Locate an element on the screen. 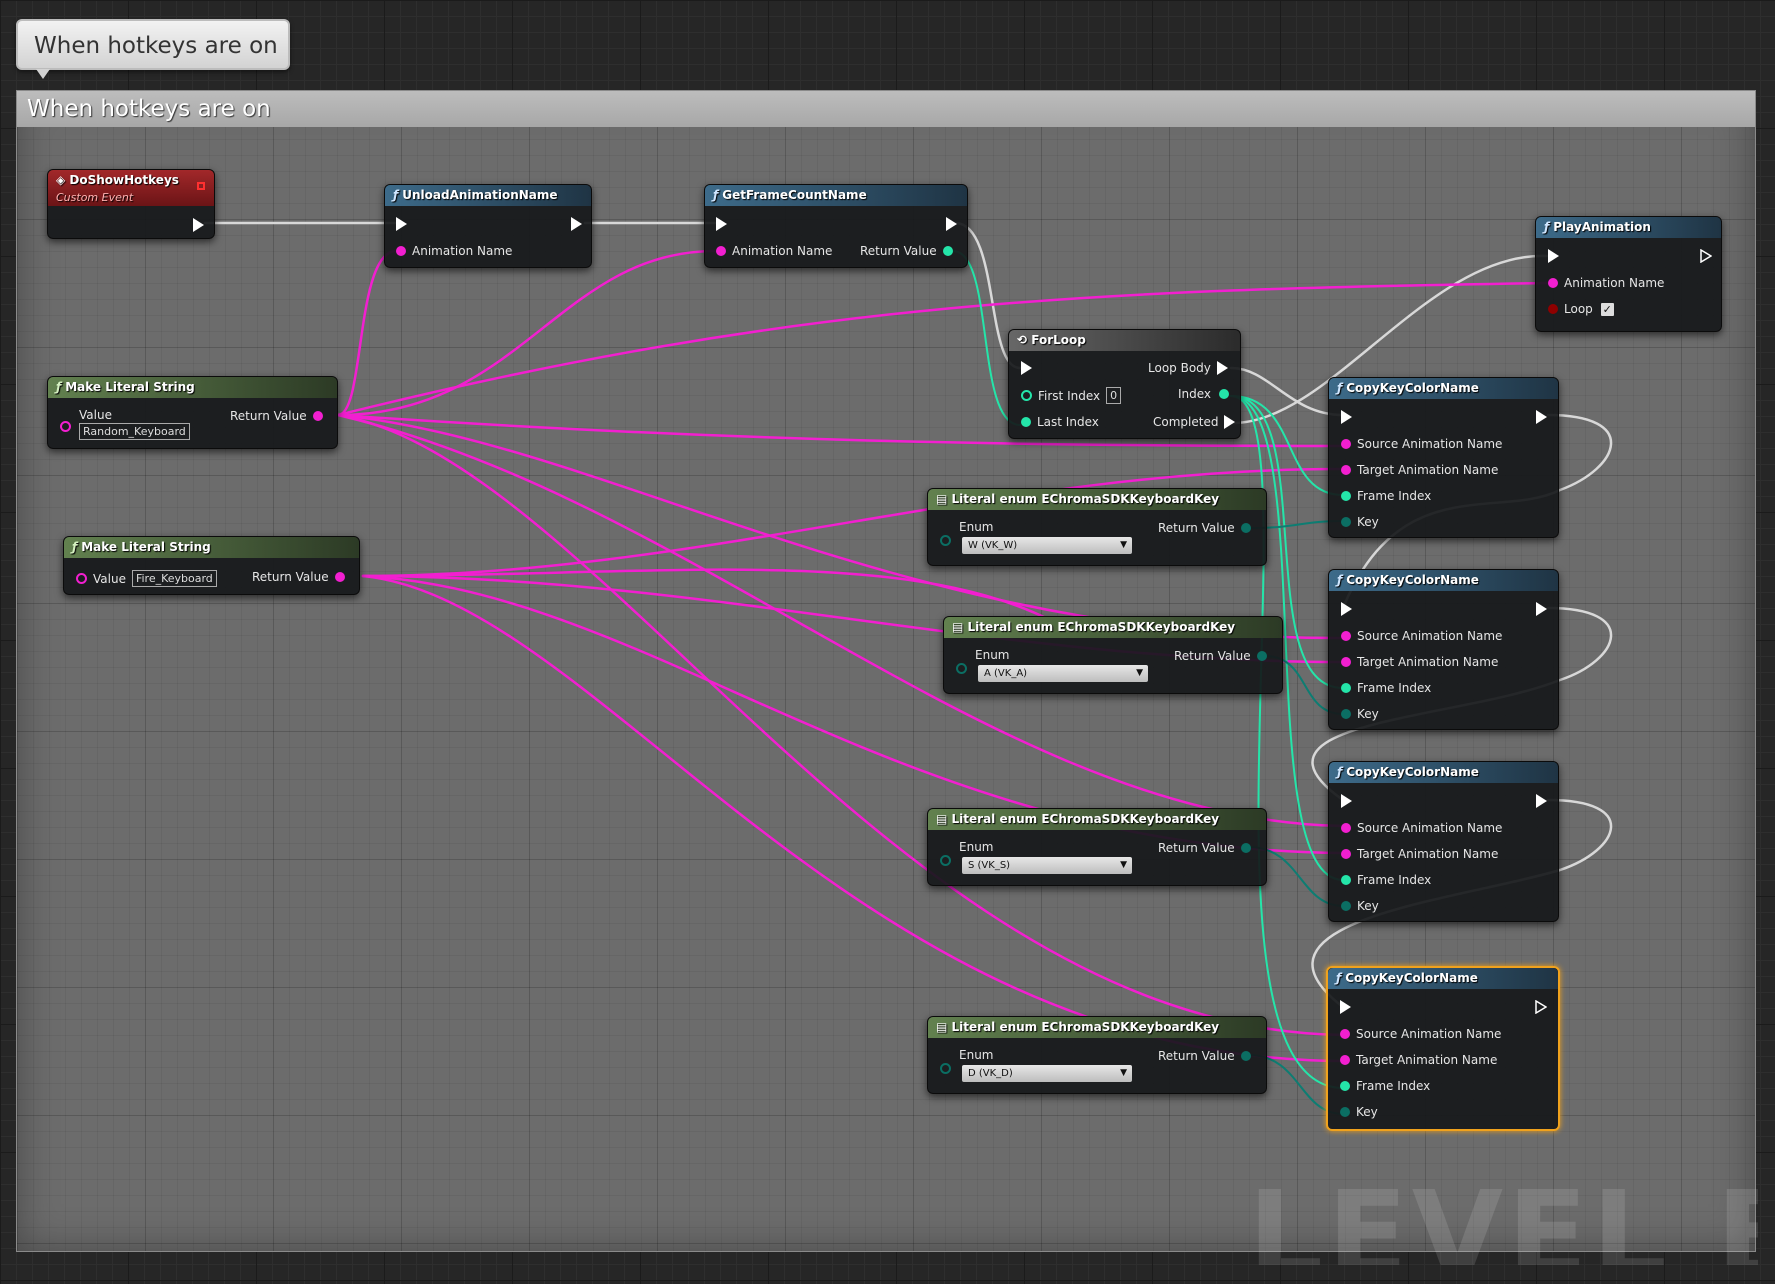 The height and width of the screenshot is (1284, 1775). enum1-return-pin: Return Value is located at coordinates (1204, 528).